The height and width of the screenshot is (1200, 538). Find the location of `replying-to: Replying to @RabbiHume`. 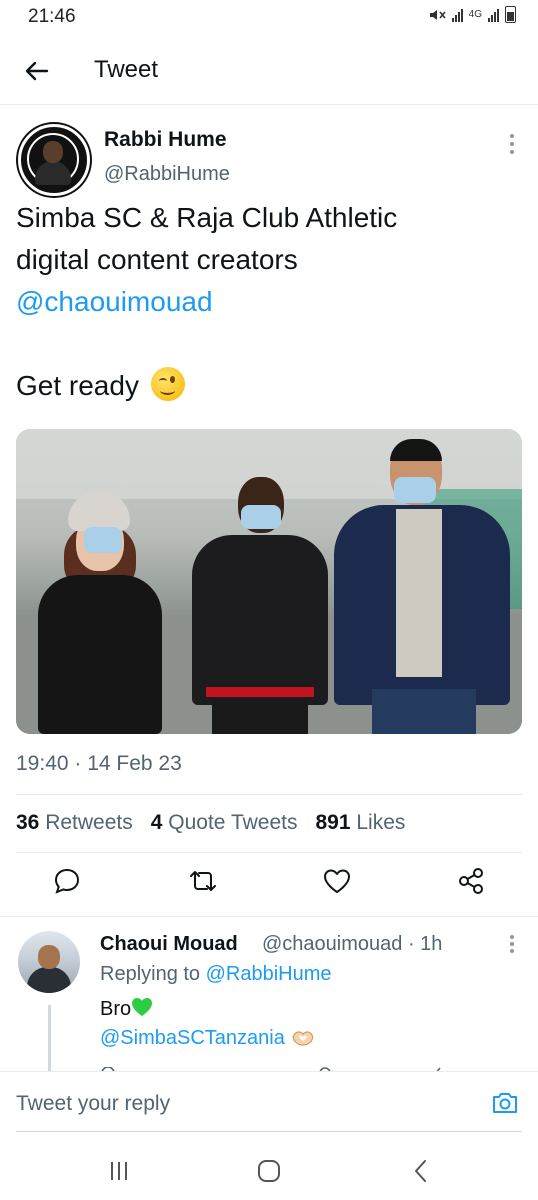

replying-to: Replying to @RabbiHume is located at coordinates (216, 974).